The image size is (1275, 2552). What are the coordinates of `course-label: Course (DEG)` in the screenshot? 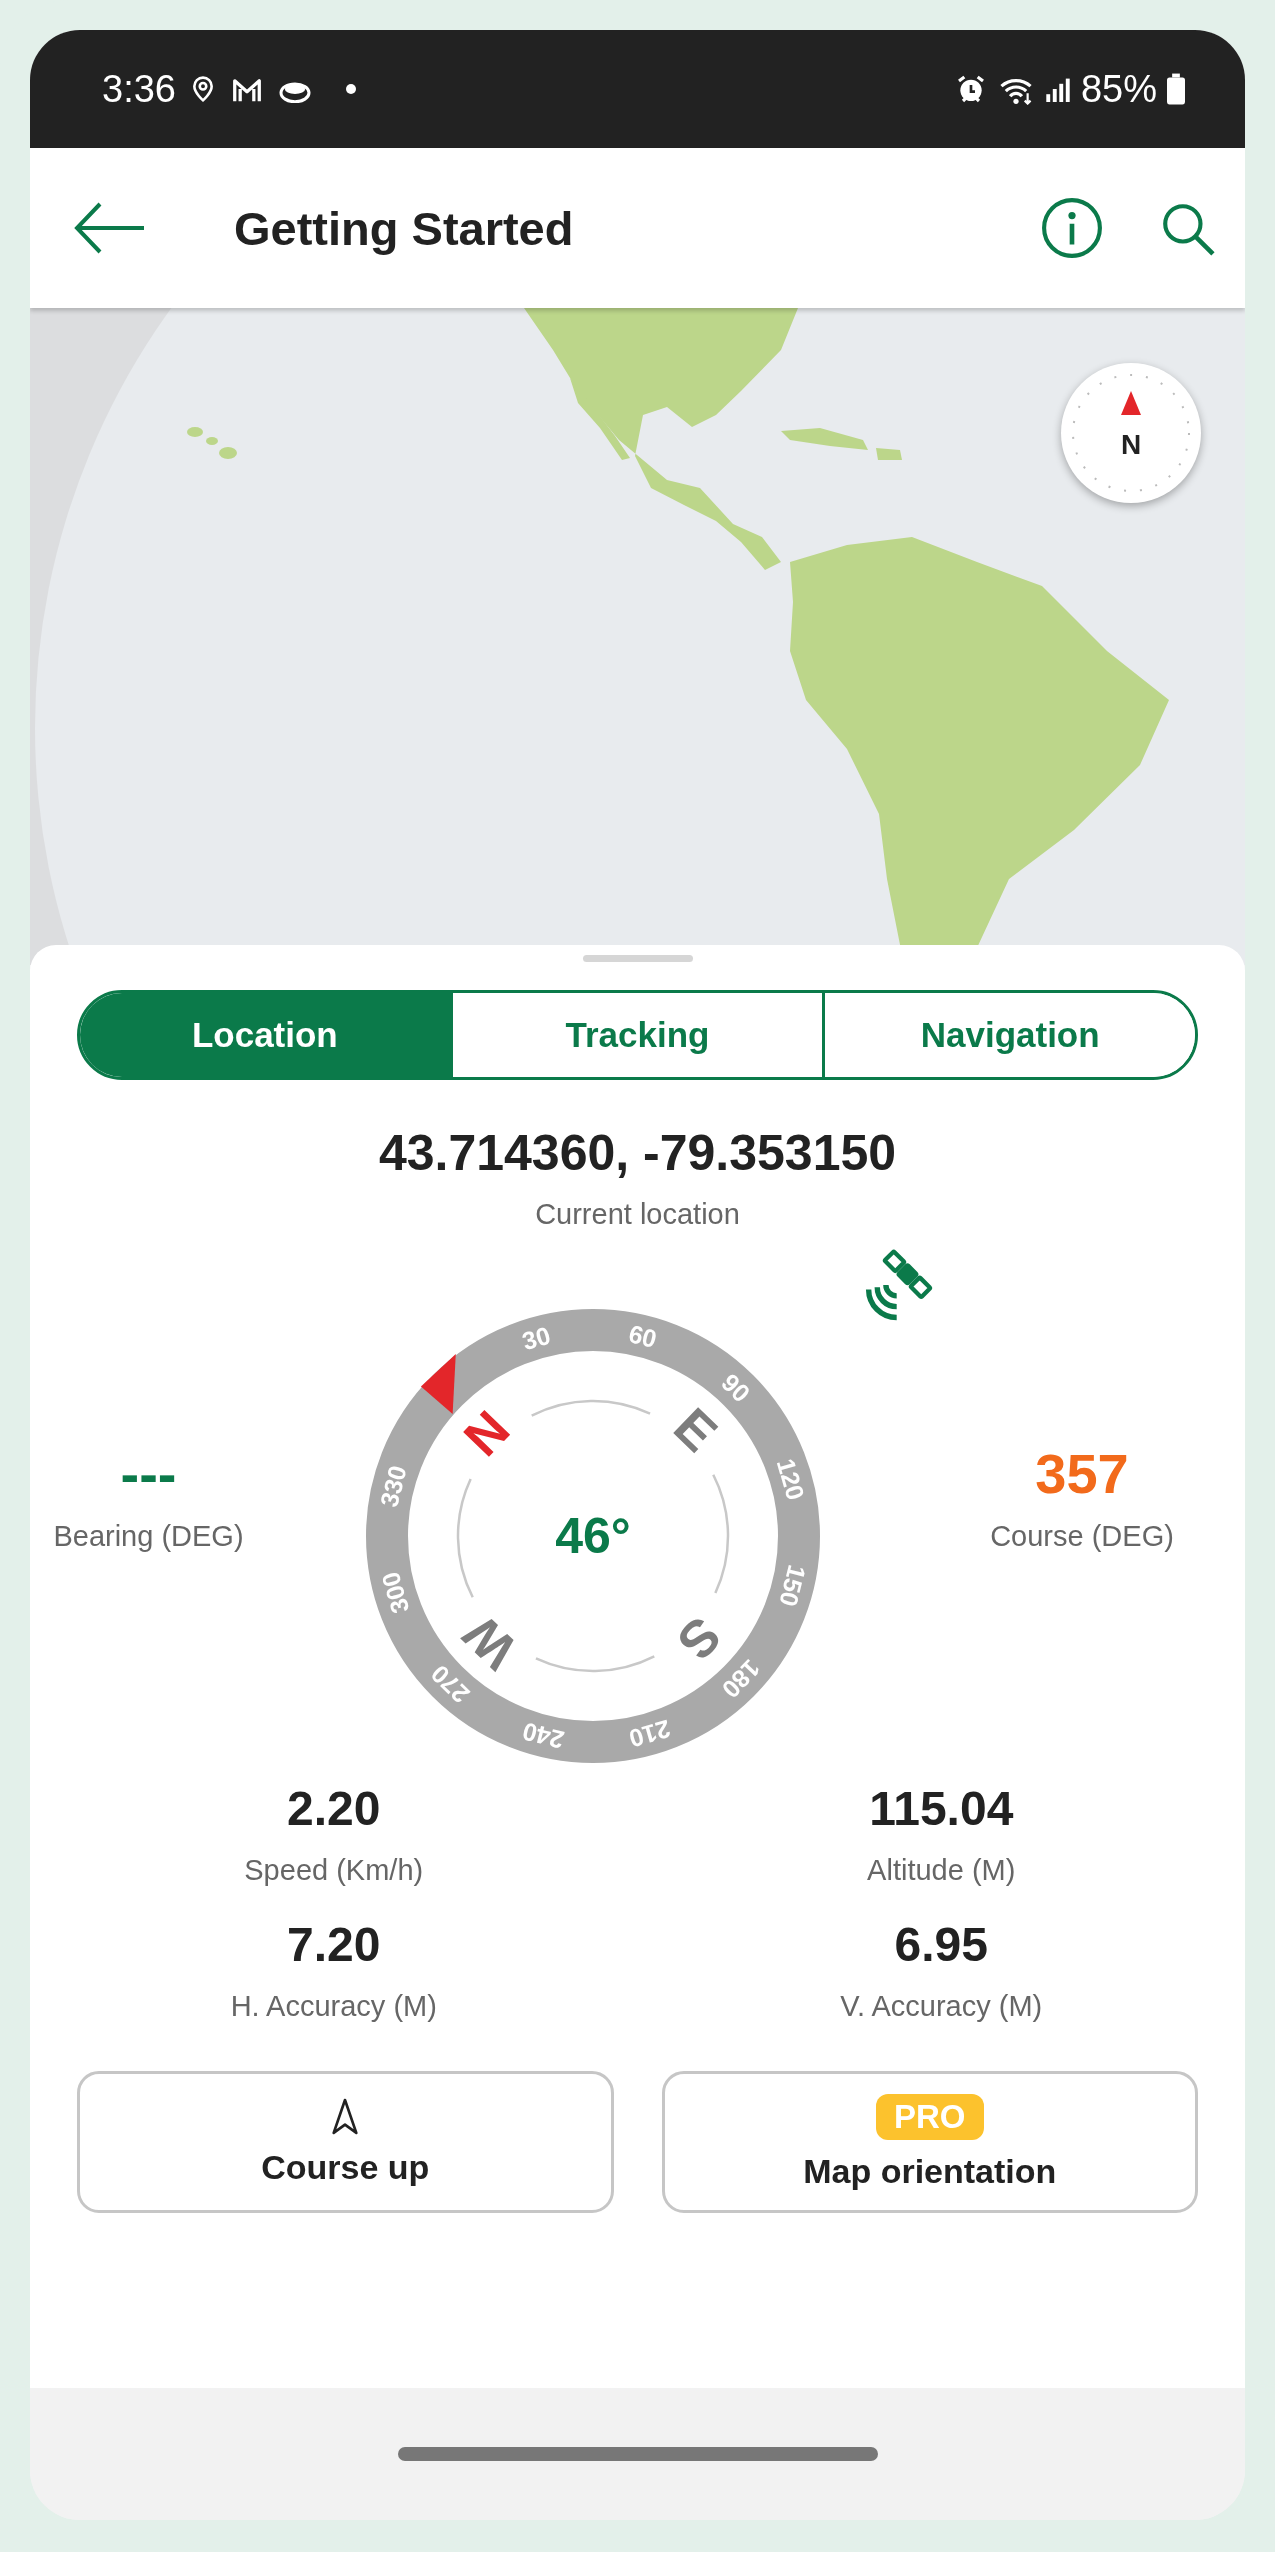 It's located at (1082, 1536).